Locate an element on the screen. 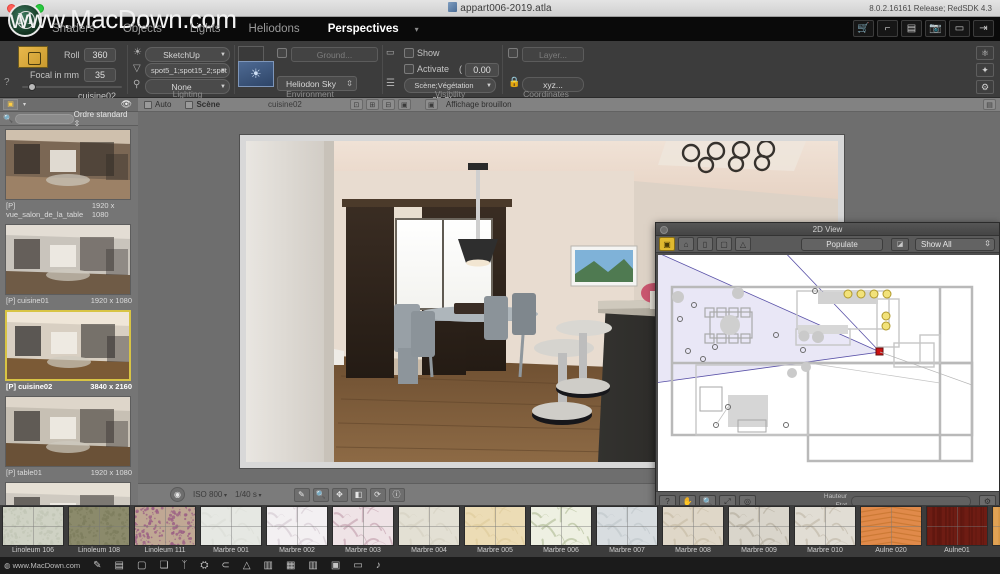 This screenshot has height=574, width=1000. media-catalog-icon: ▦ is located at coordinates (290, 565).